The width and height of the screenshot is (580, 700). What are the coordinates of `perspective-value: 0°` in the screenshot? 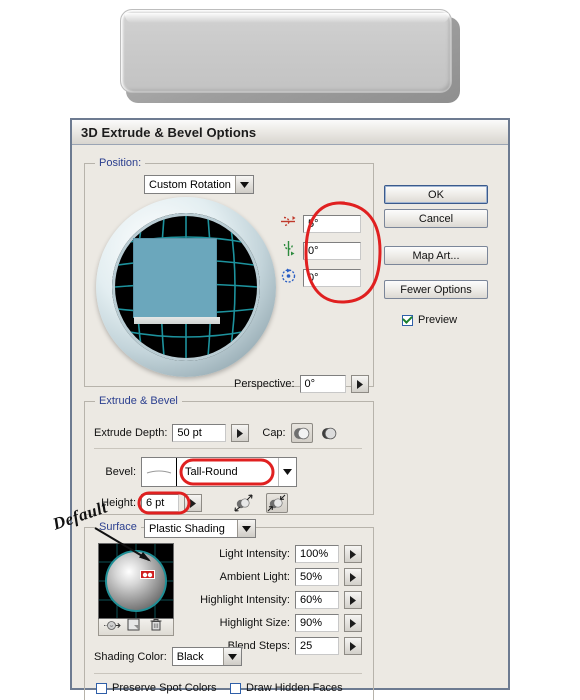 It's located at (310, 384).